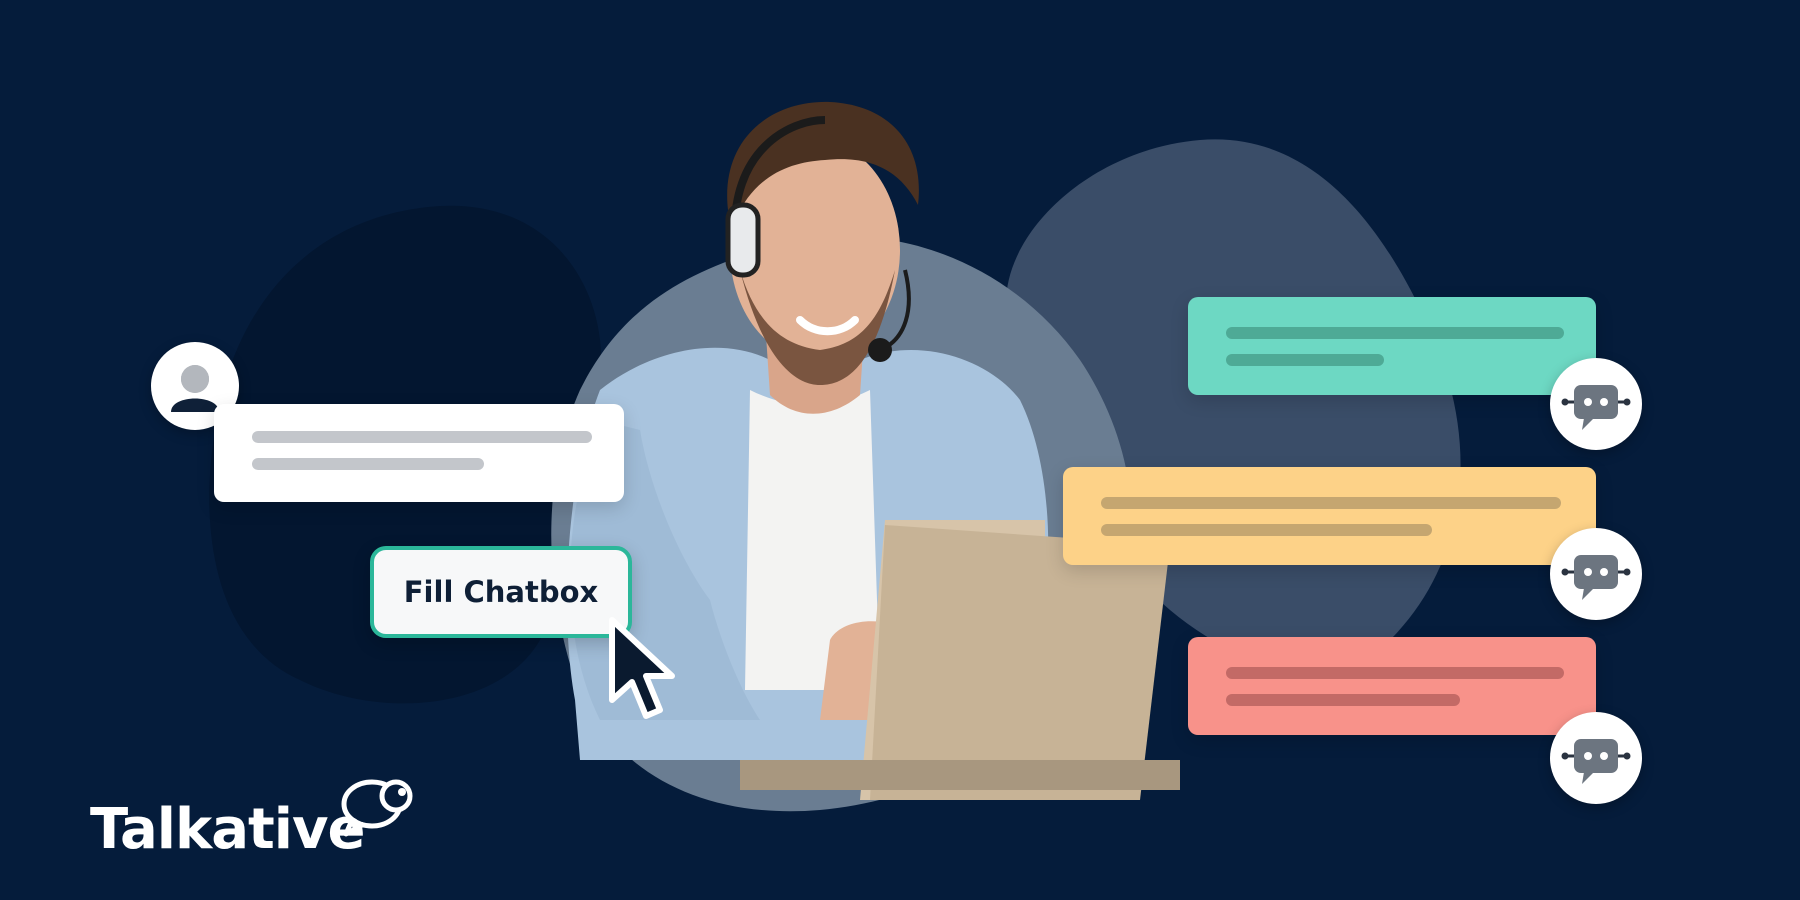  What do you see at coordinates (642, 668) in the screenshot?
I see `mouse-cursor-icon` at bounding box center [642, 668].